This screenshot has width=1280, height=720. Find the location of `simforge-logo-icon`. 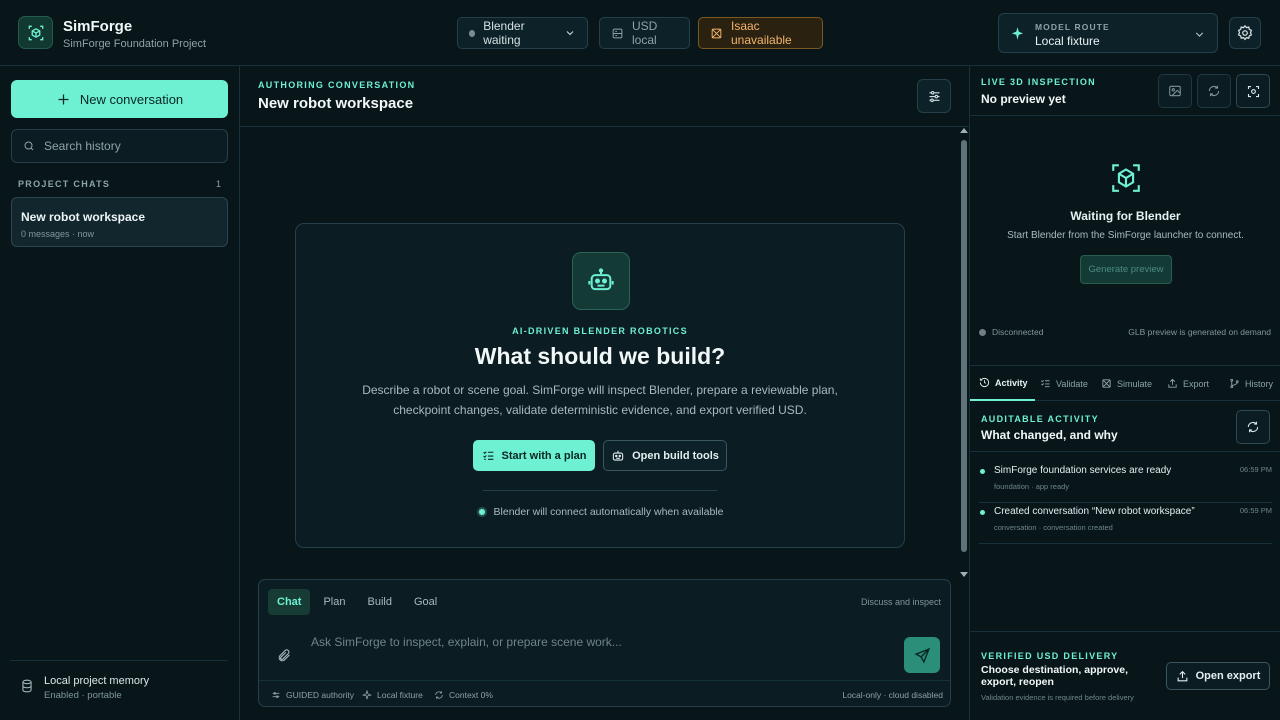

simforge-logo-icon is located at coordinates (35, 32).